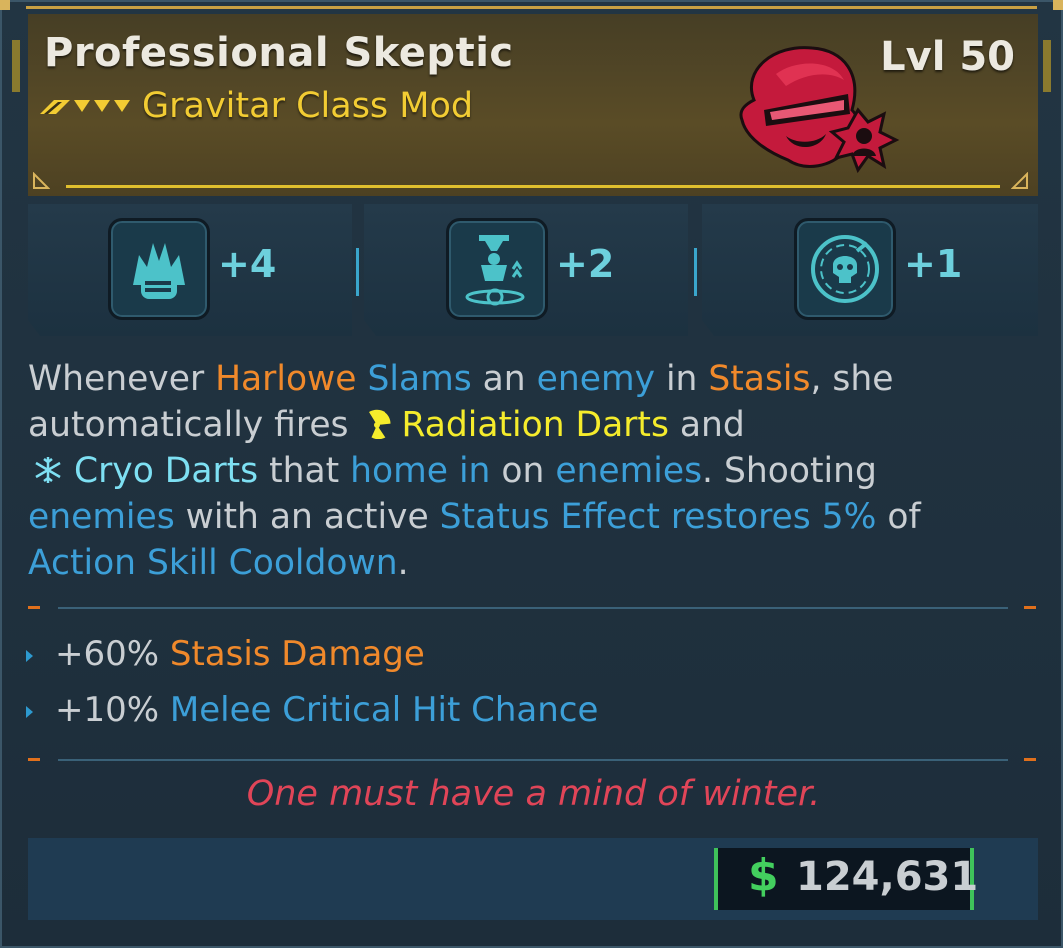 The width and height of the screenshot is (1063, 948). What do you see at coordinates (706, 425) in the screenshot?
I see `desc-text: and` at bounding box center [706, 425].